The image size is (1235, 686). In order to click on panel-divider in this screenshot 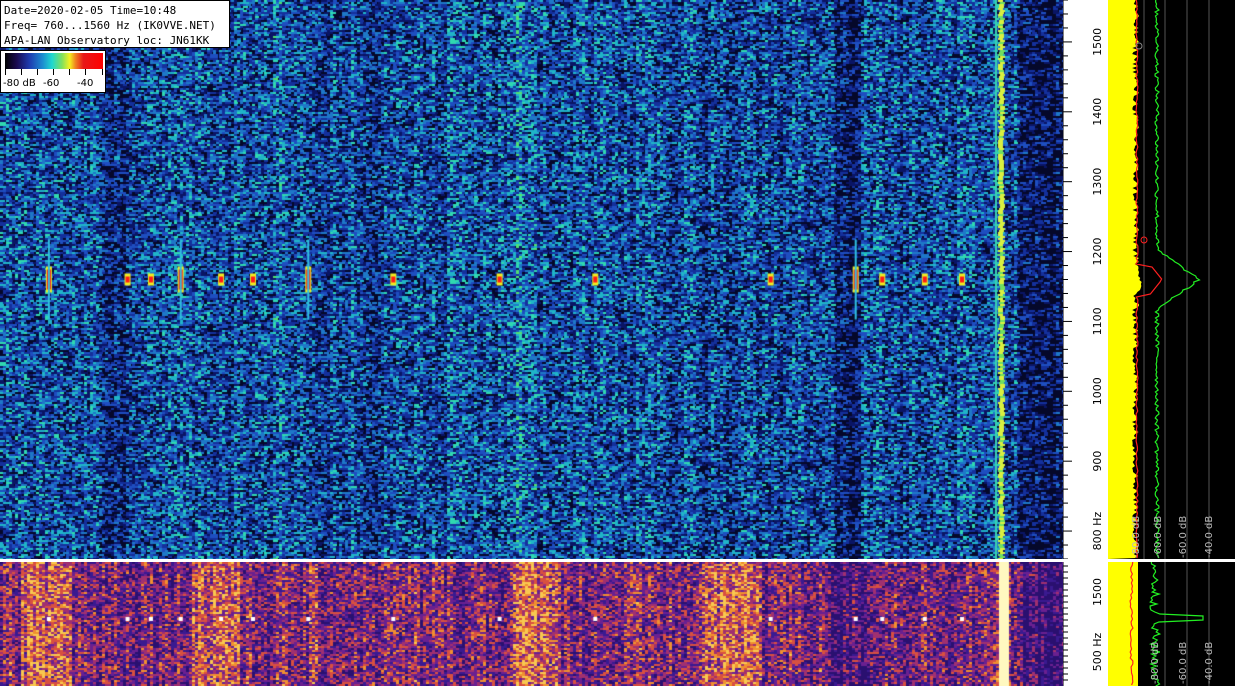, I will do `click(617, 560)`.